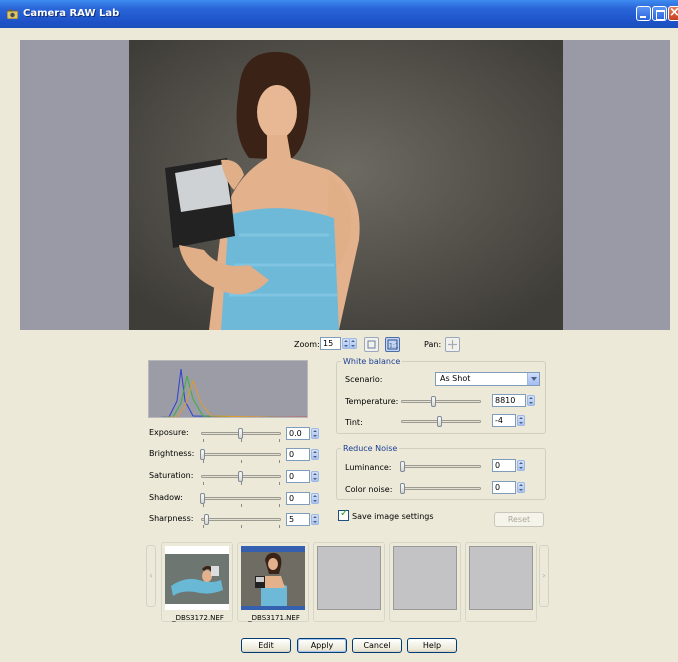 This screenshot has width=678, height=662. What do you see at coordinates (521, 487) in the screenshot?
I see `color-noise-spinner` at bounding box center [521, 487].